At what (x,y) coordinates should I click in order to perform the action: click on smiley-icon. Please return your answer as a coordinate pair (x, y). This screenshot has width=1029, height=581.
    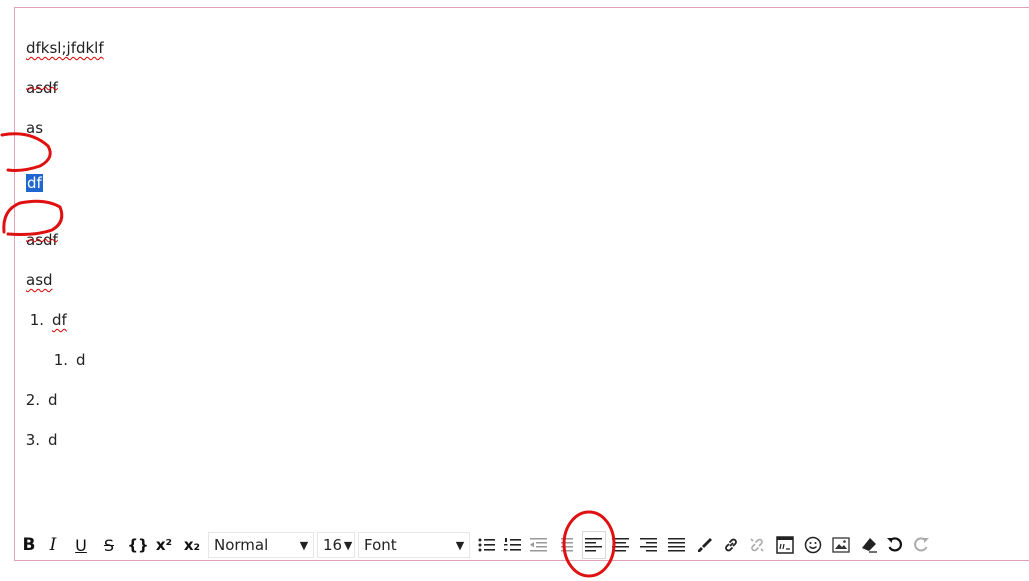
    Looking at the image, I should click on (813, 545).